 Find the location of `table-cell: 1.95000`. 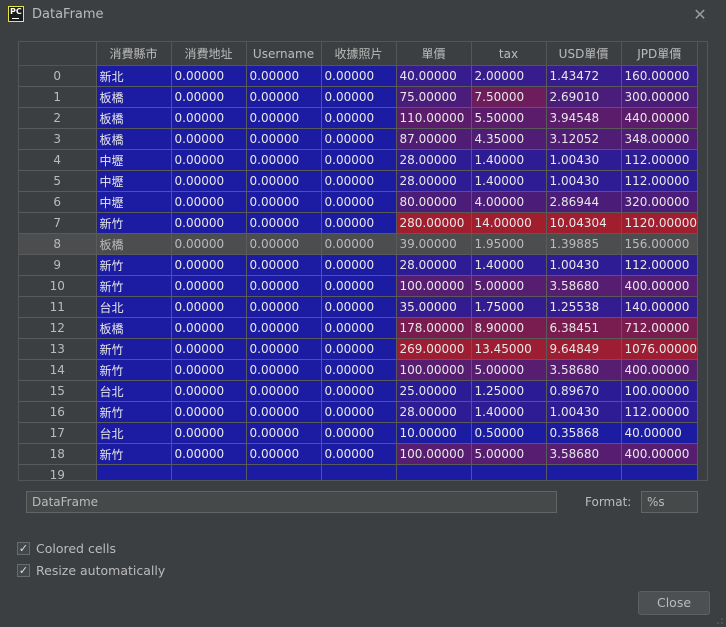

table-cell: 1.95000 is located at coordinates (509, 244).